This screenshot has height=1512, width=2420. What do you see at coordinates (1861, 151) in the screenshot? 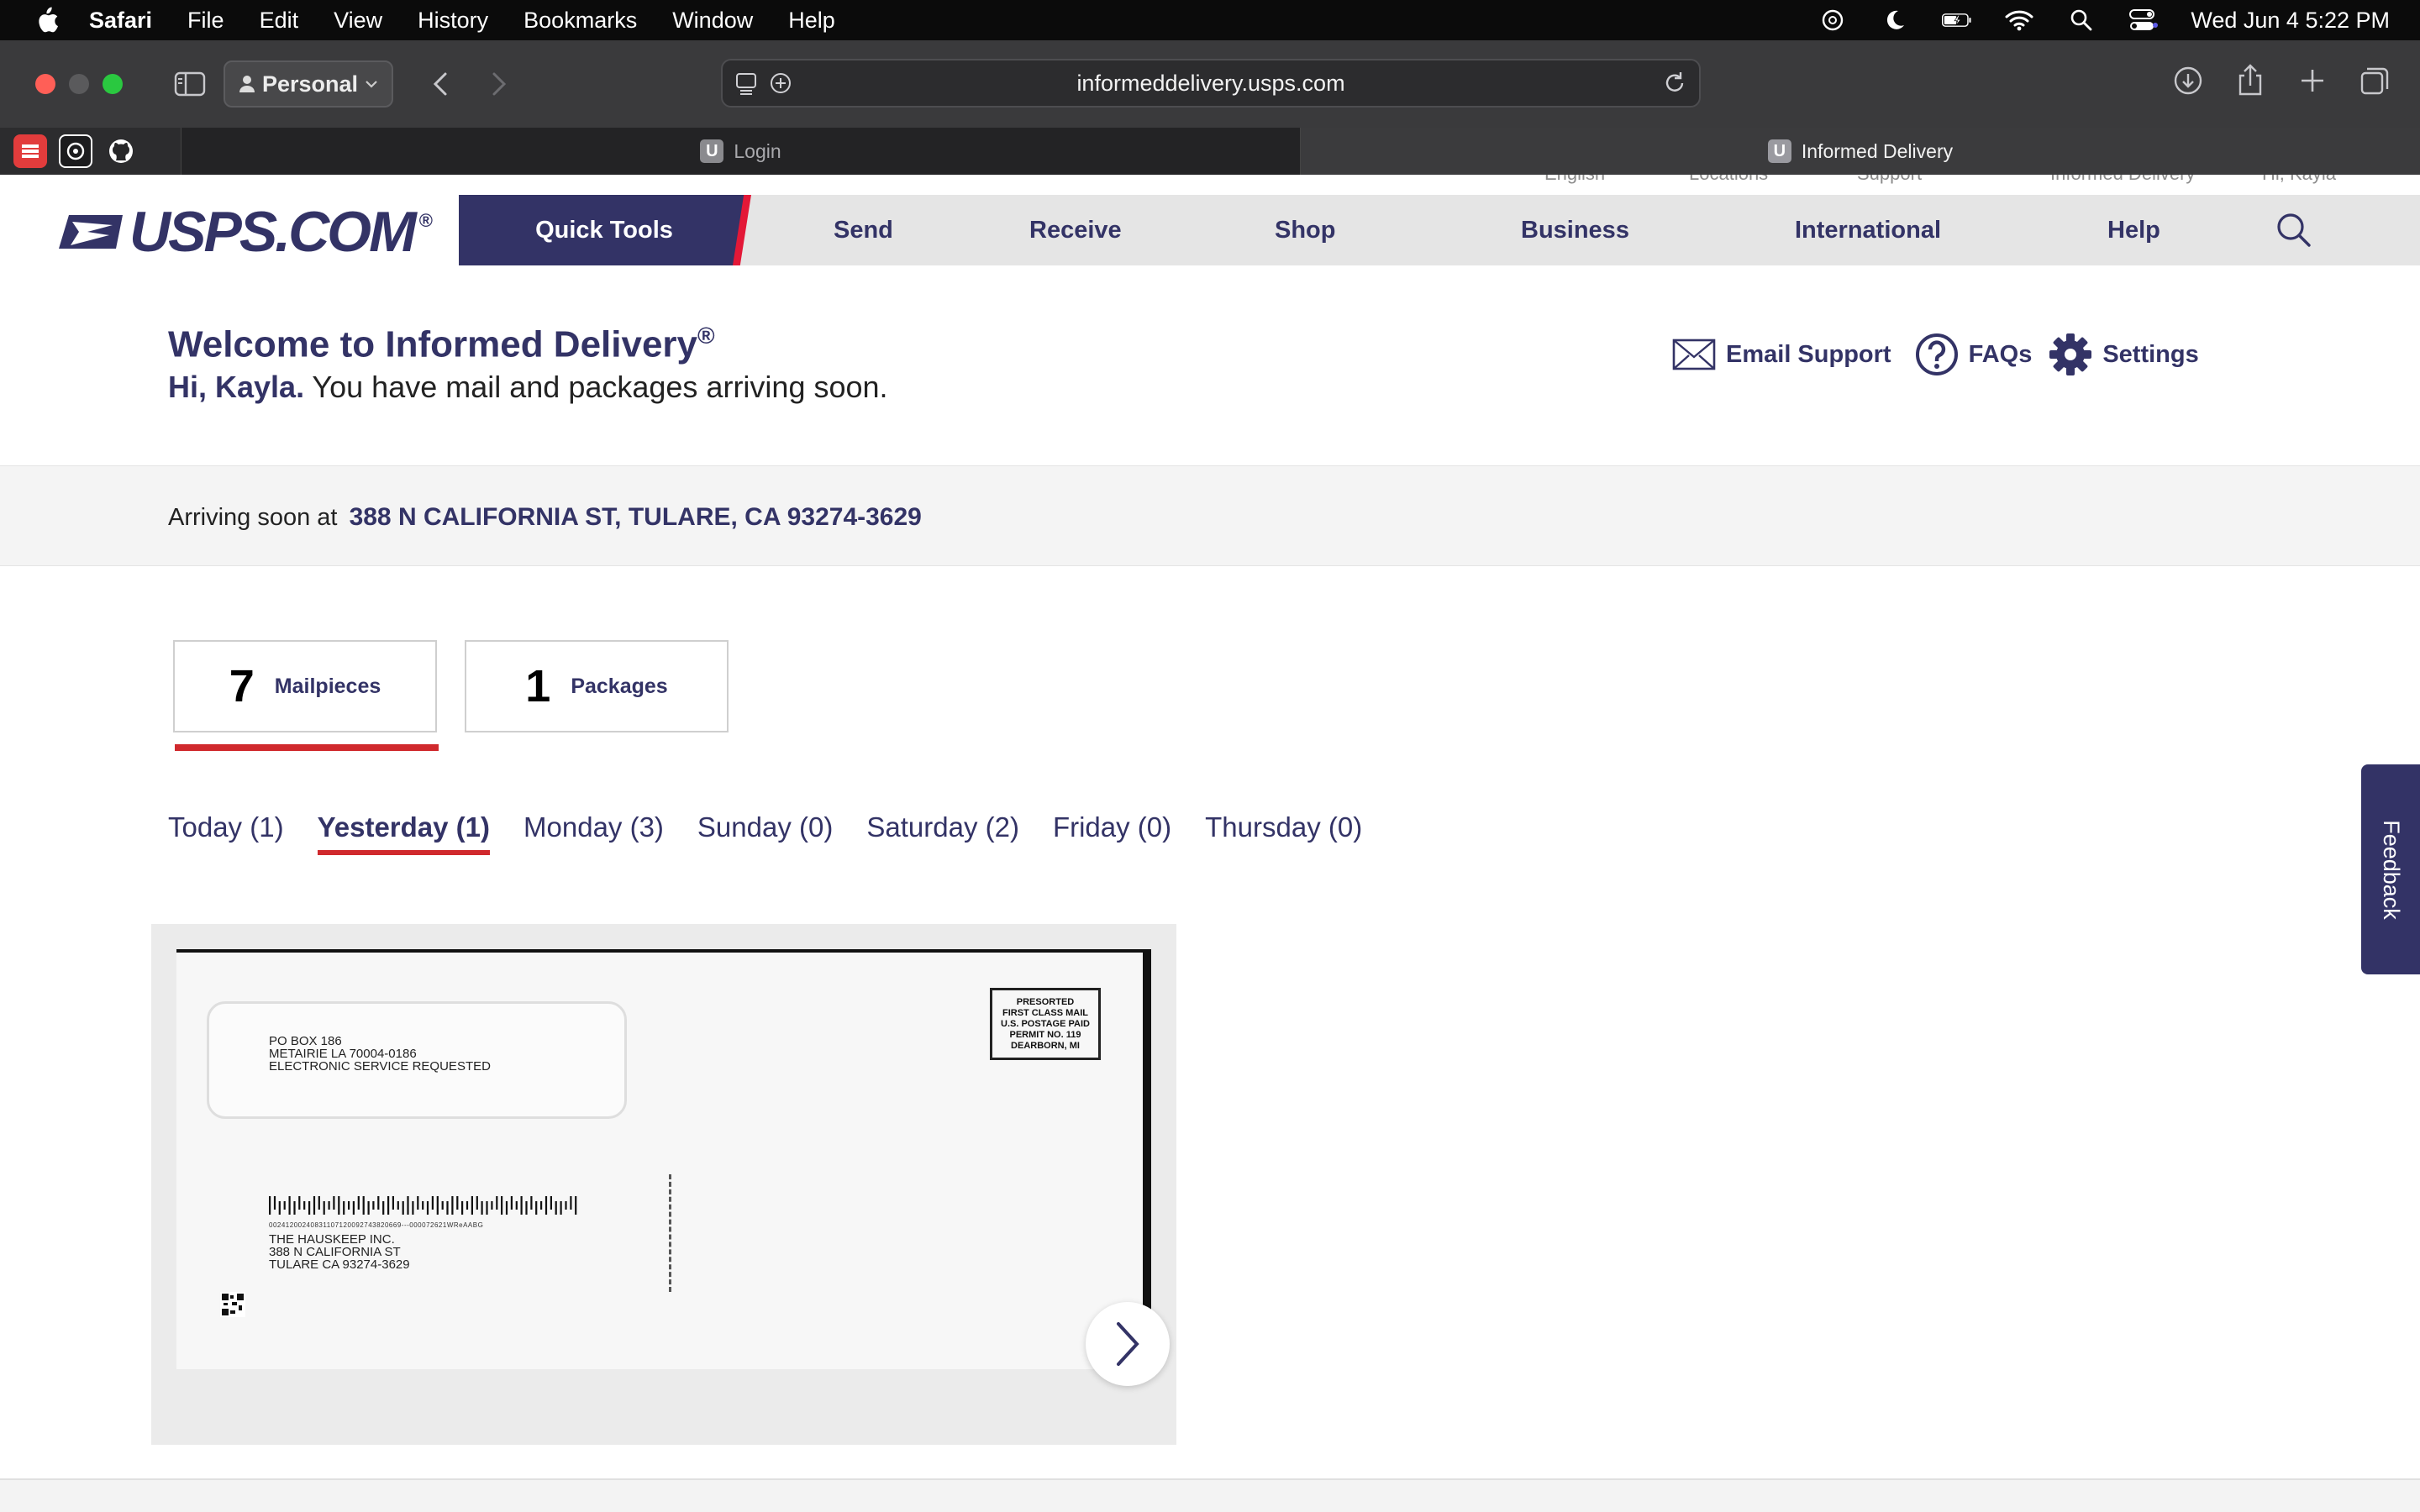
I see `tab-informed-delivery: U Informed Delivery` at bounding box center [1861, 151].